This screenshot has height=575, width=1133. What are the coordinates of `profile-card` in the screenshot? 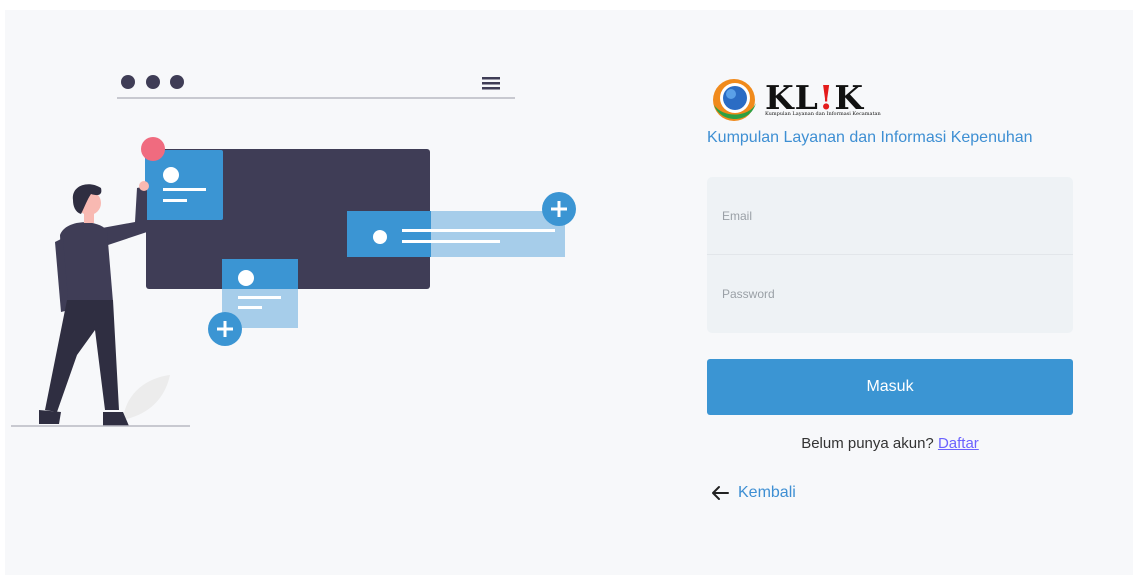 It's located at (184, 185).